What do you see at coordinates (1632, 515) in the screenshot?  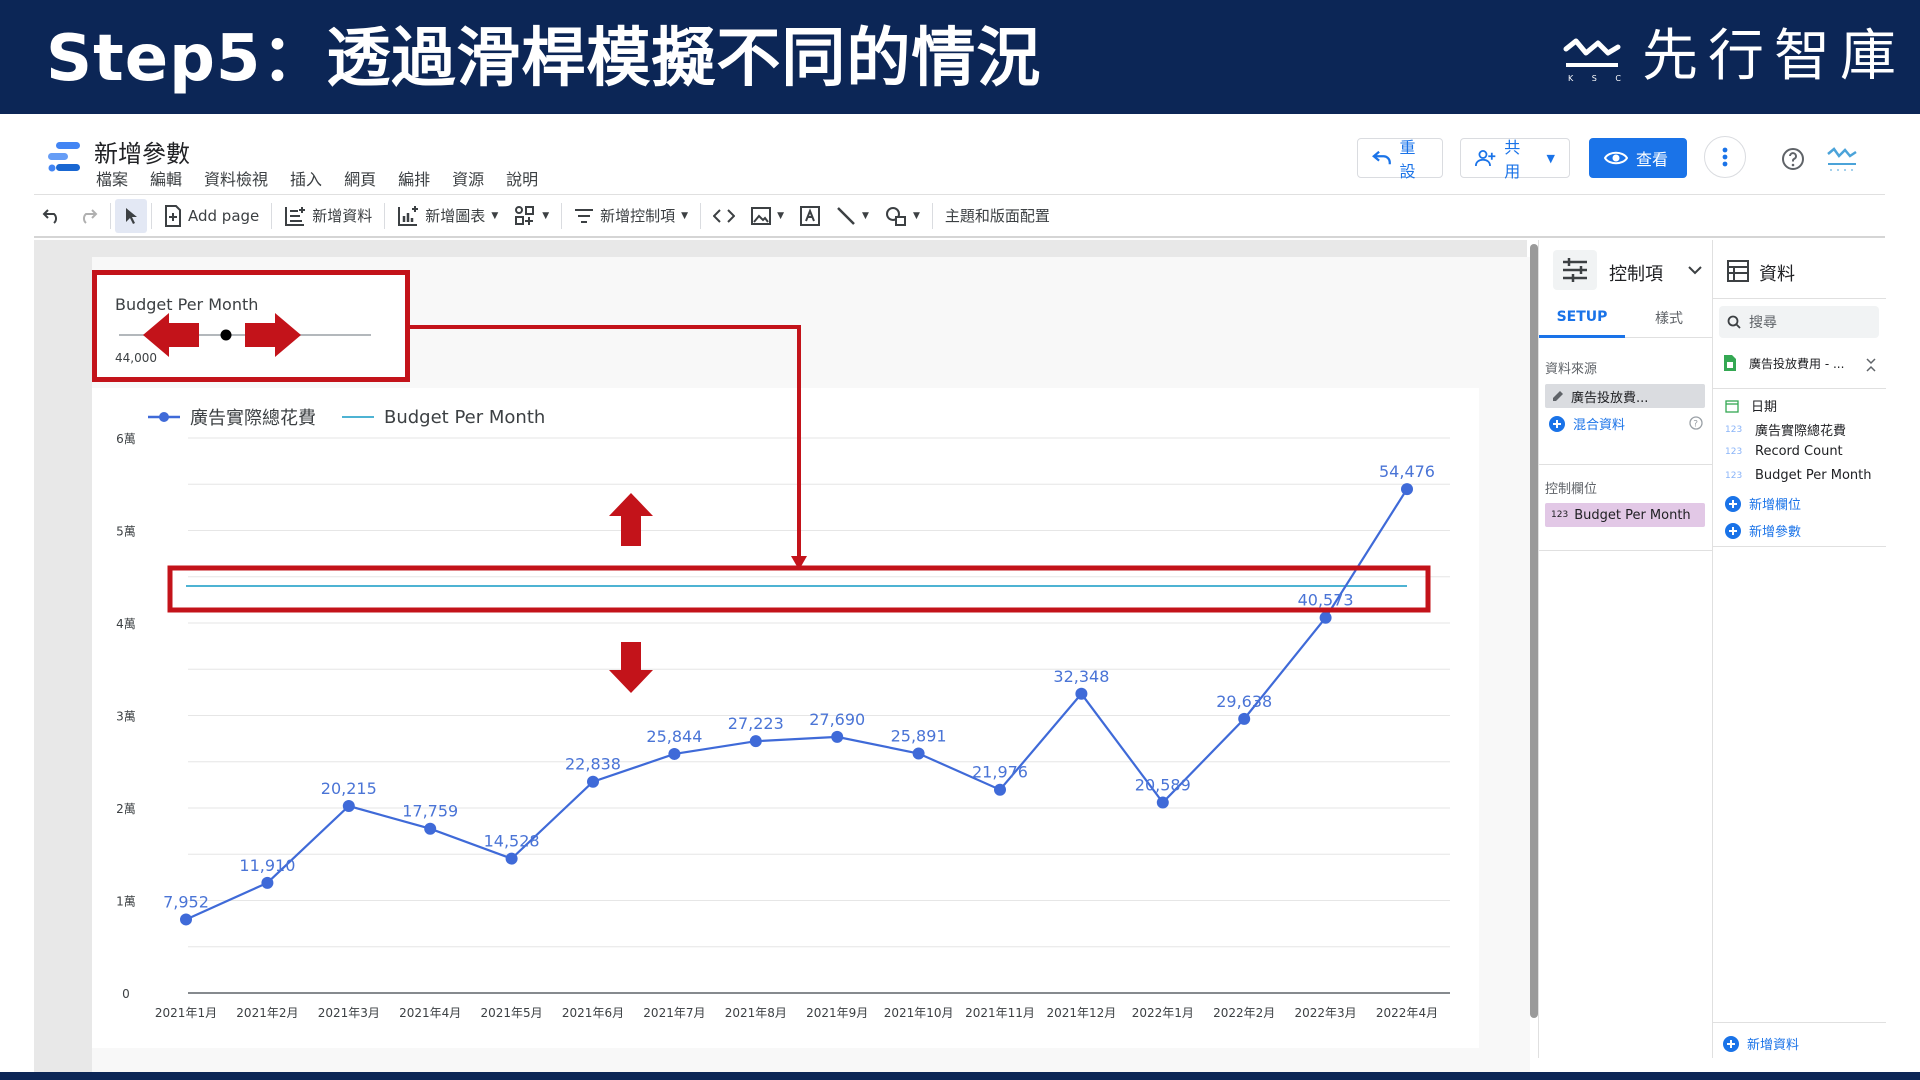 I see `control-field-name: Budget Per Month` at bounding box center [1632, 515].